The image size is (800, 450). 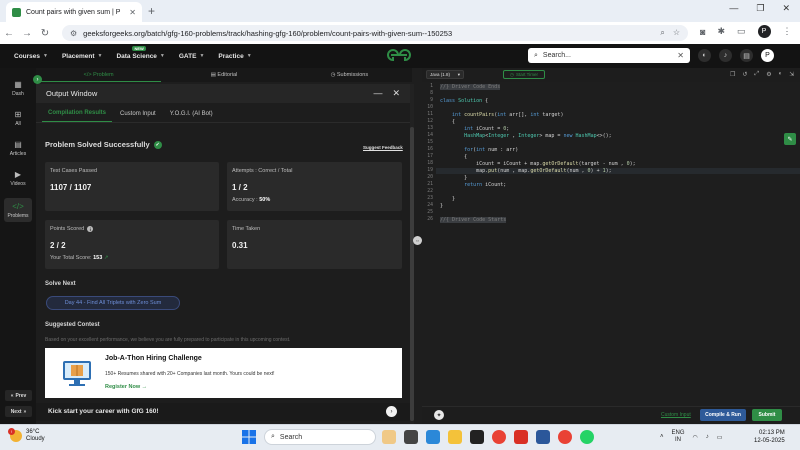 I want to click on zoom-icon: ⌕, so click(x=662, y=33).